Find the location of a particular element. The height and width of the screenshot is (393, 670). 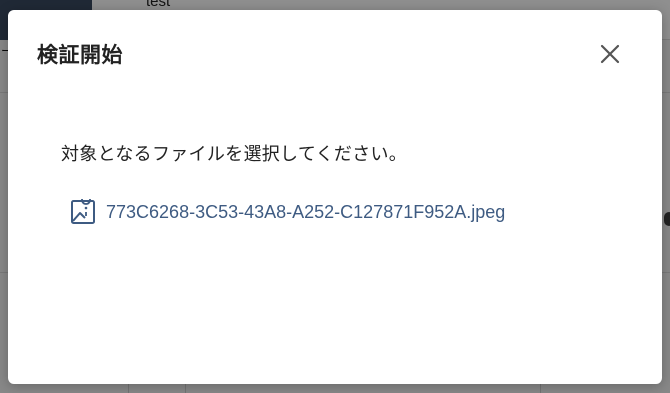

instruction-text: 対象となるファイルを選択してください。 is located at coordinates (234, 154).